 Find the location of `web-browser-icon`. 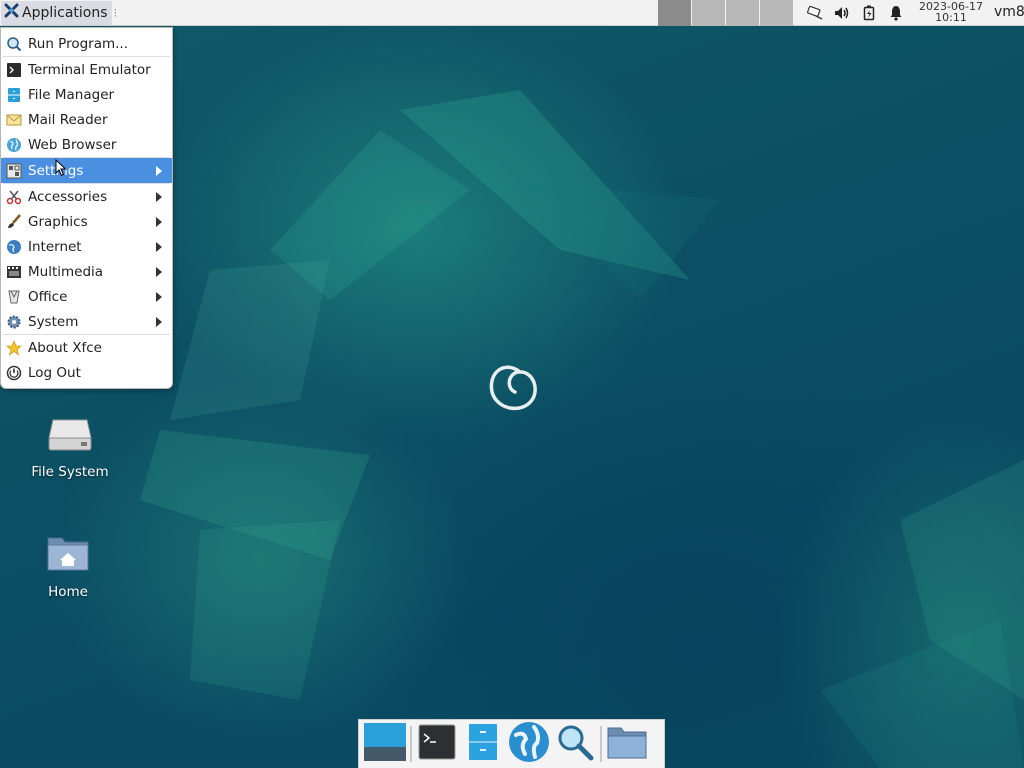

web-browser-icon is located at coordinates (529, 744).